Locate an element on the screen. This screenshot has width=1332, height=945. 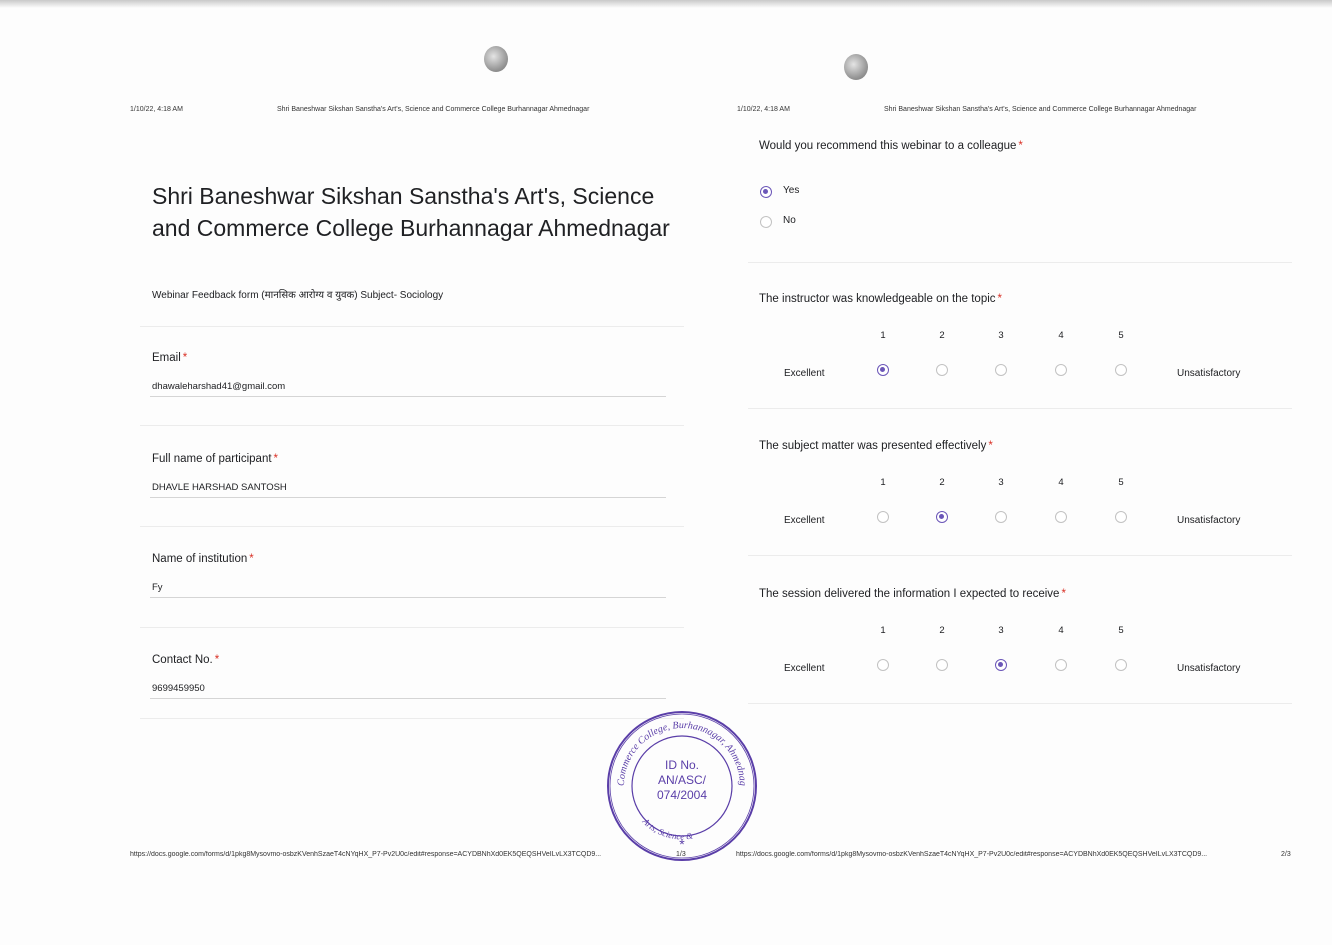
option-yes-label: Yes is located at coordinates (791, 190).